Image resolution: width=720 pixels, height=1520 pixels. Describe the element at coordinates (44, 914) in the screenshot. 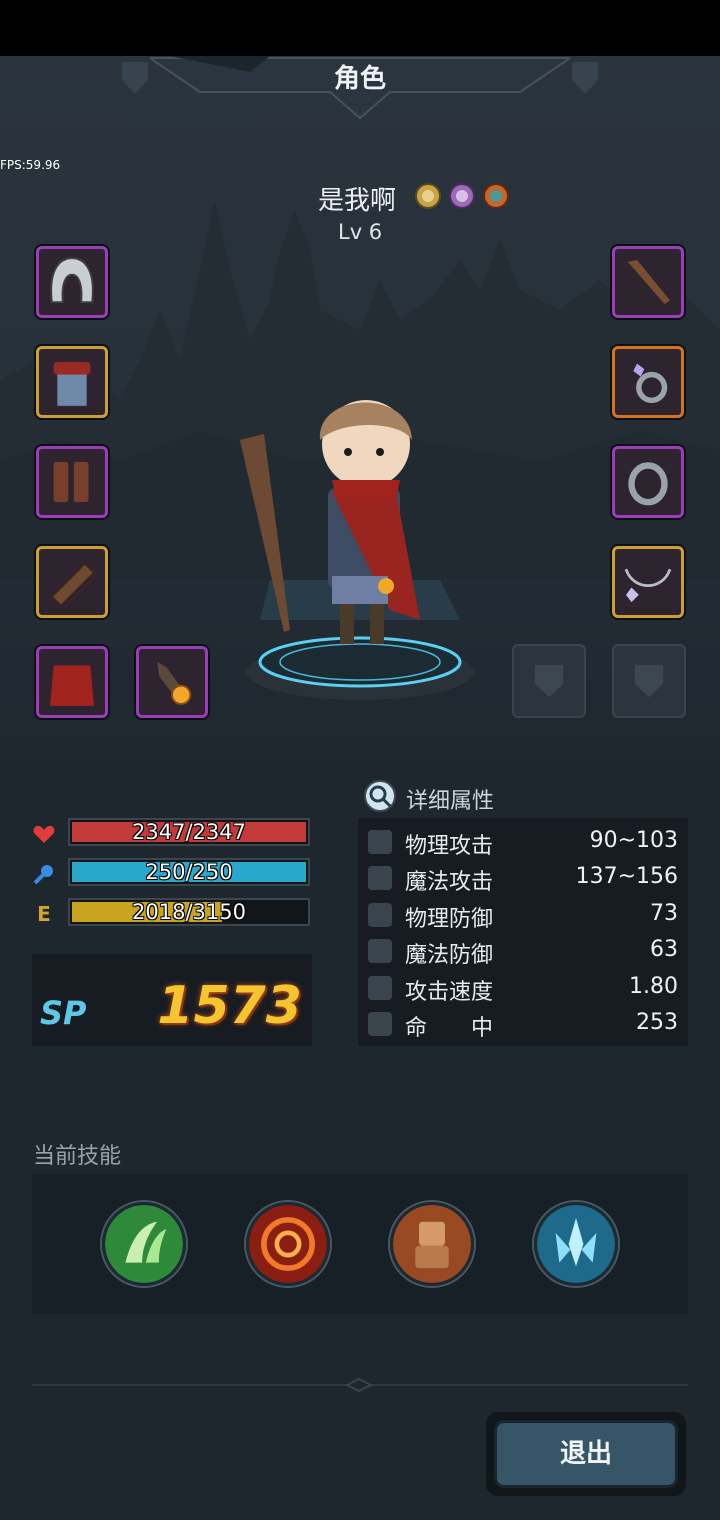

I see `exp-icon: E` at that location.